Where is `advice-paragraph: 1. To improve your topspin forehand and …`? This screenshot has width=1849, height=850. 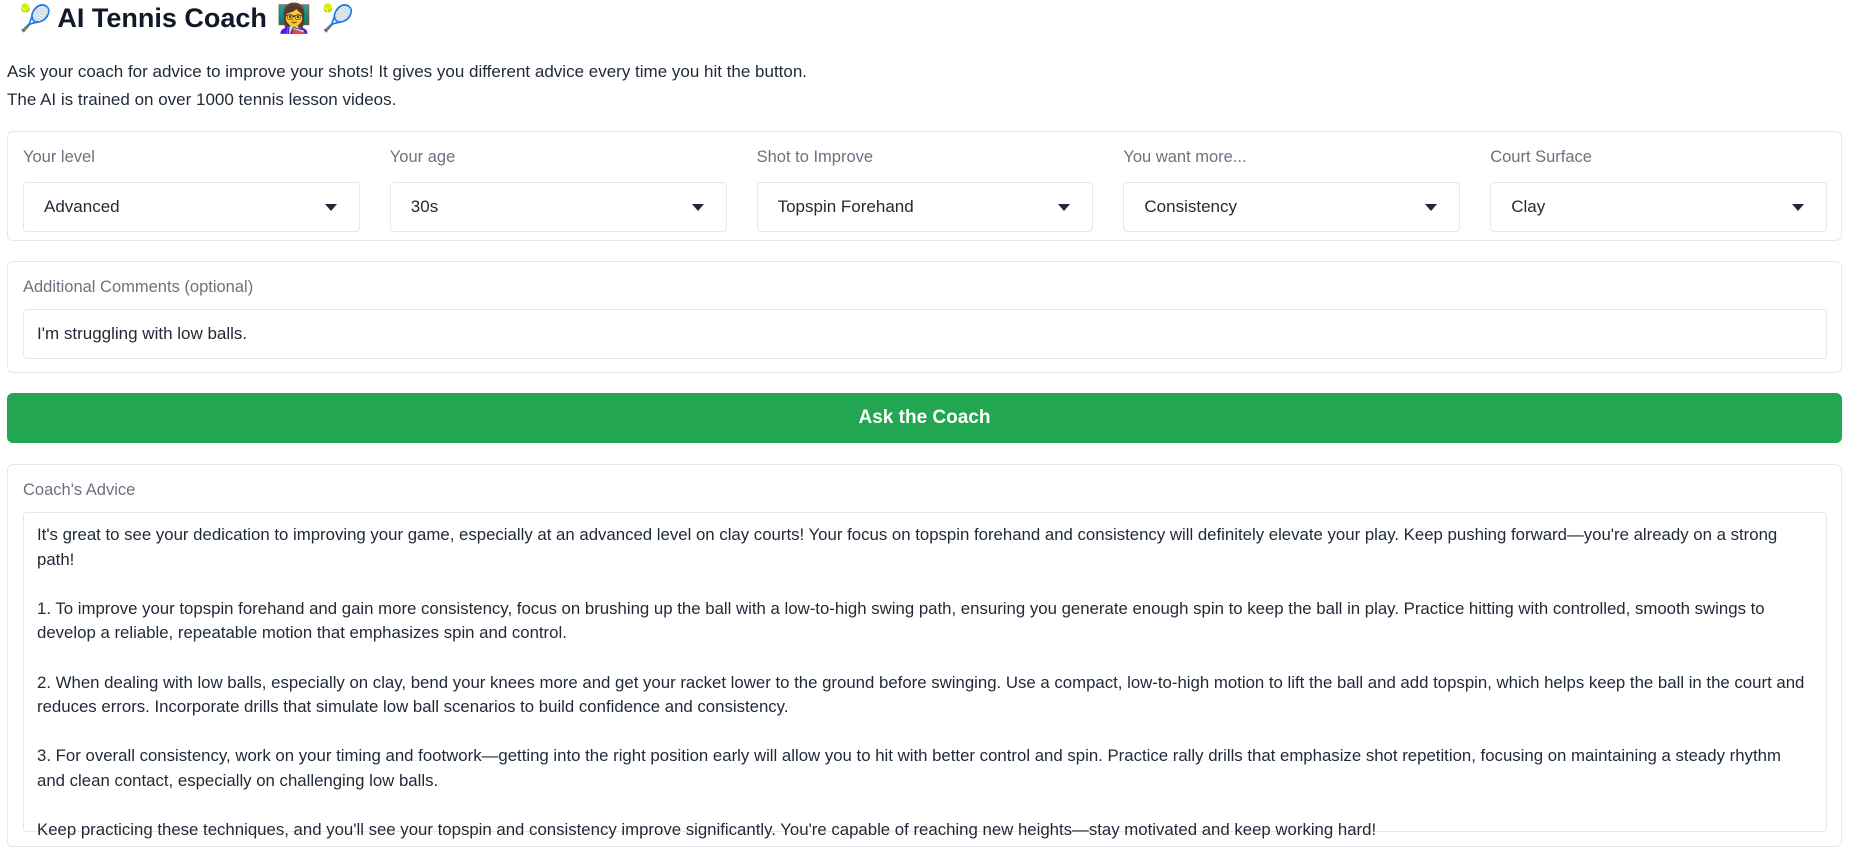
advice-paragraph: 1. To improve your topspin forehand and … is located at coordinates (901, 620).